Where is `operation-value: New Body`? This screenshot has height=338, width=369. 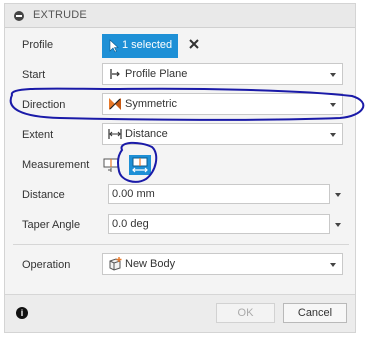
operation-value: New Body is located at coordinates (150, 264).